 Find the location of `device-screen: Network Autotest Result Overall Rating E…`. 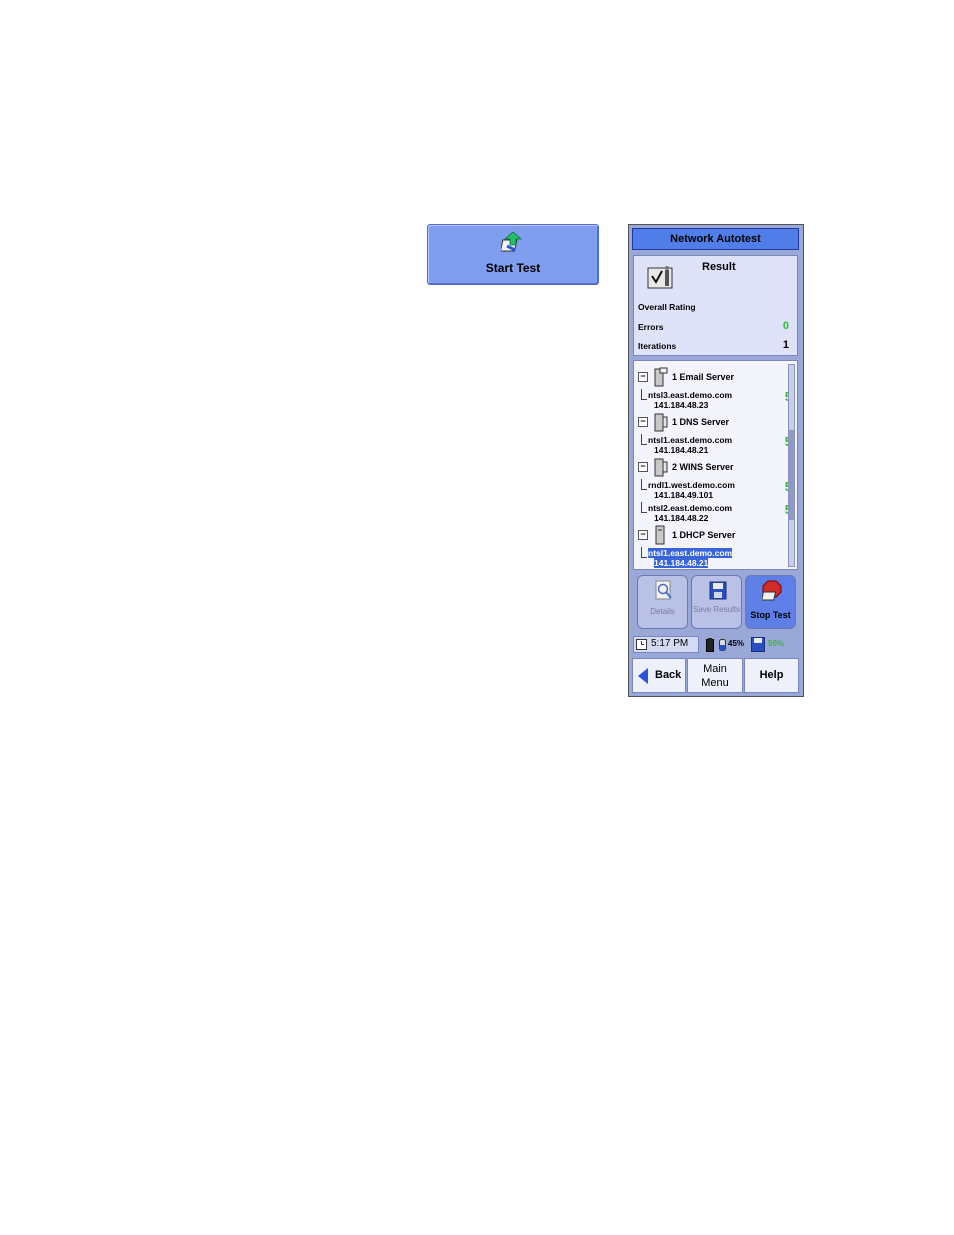

device-screen: Network Autotest Result Overall Rating E… is located at coordinates (716, 460).